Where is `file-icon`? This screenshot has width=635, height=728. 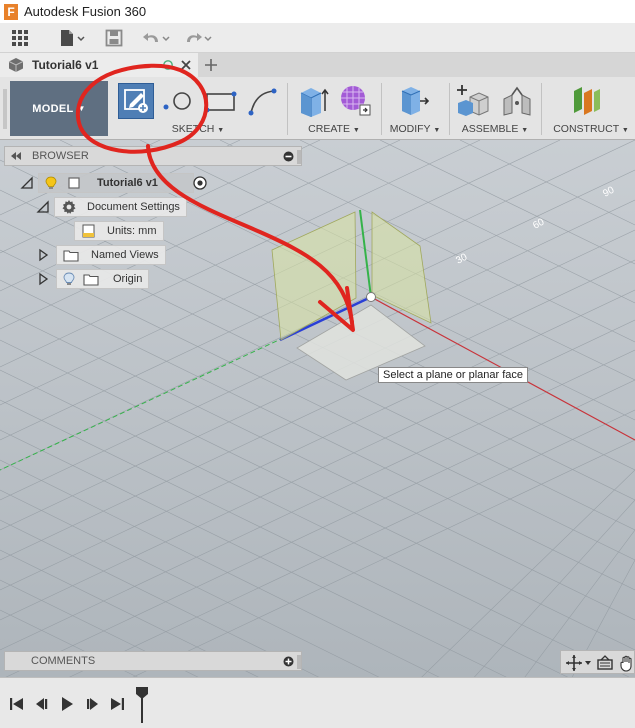
file-icon is located at coordinates (73, 37).